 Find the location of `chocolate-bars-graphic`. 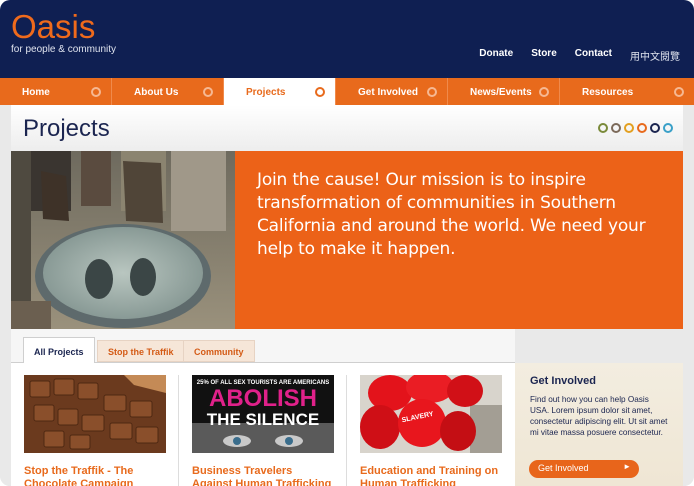

chocolate-bars-graphic is located at coordinates (95, 414).